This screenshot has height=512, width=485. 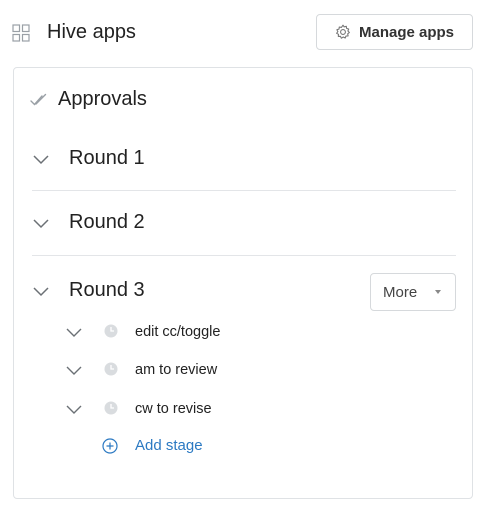 What do you see at coordinates (169, 445) in the screenshot?
I see `add-stage-label: Add stage` at bounding box center [169, 445].